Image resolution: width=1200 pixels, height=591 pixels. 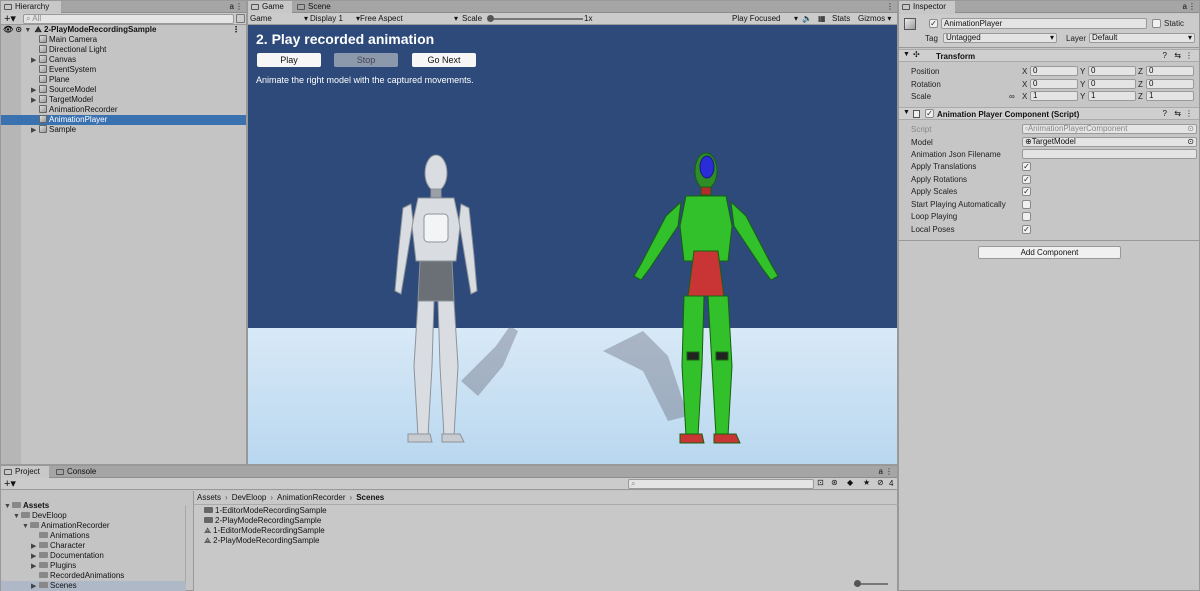 What do you see at coordinates (550, 511) in the screenshot?
I see `asset-item: 1-EditorModeRecordingSample` at bounding box center [550, 511].